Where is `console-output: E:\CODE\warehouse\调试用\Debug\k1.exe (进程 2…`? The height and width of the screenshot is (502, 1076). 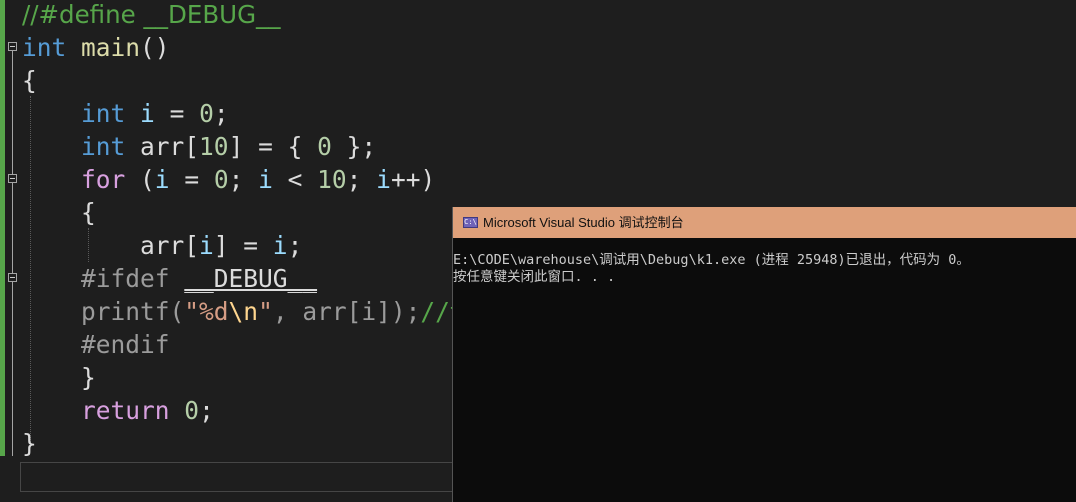
console-output: E:\CODE\warehouse\调试用\Debug\k1.exe (进程 2… is located at coordinates (764, 269).